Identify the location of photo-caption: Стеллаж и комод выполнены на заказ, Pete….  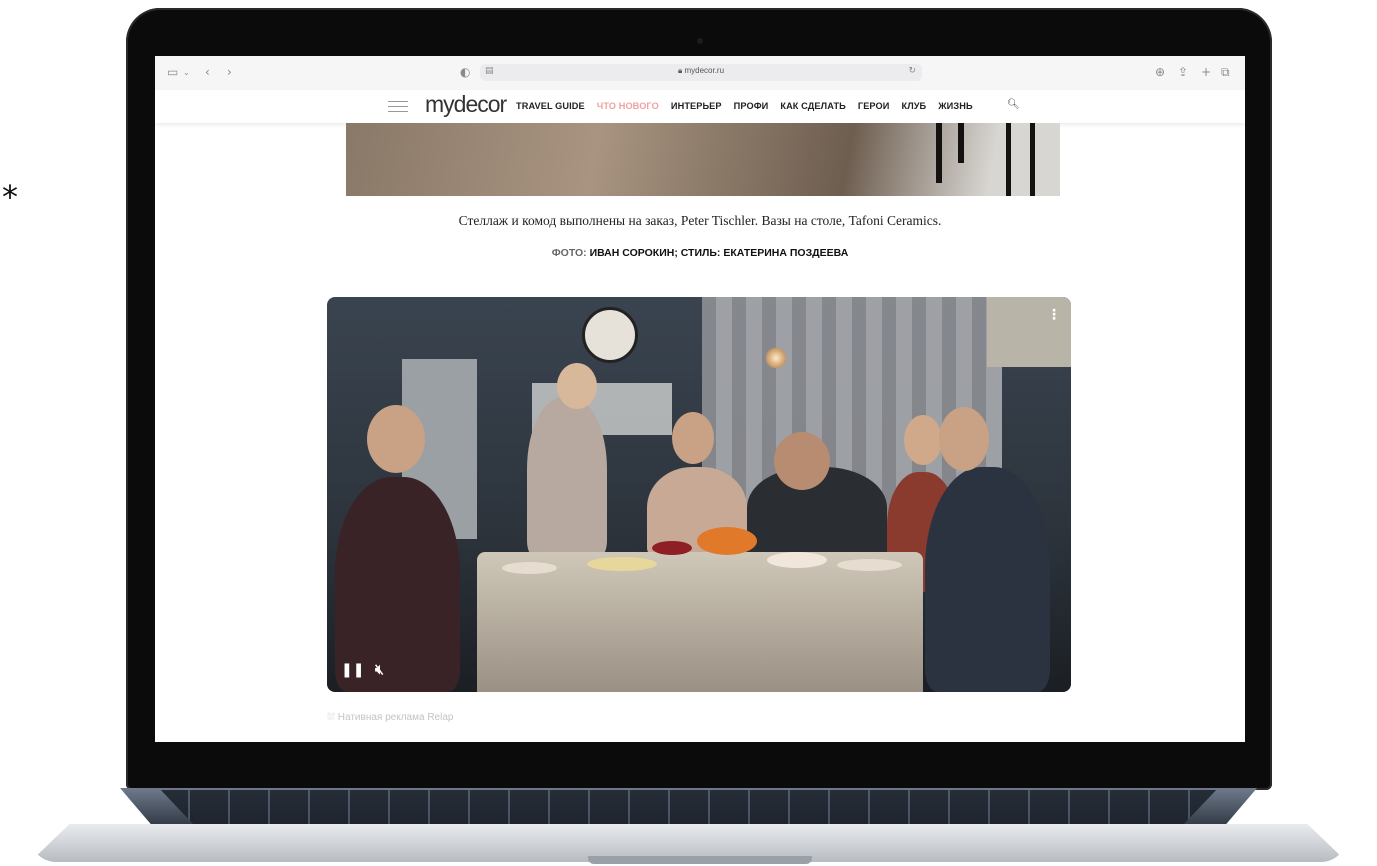
(700, 220).